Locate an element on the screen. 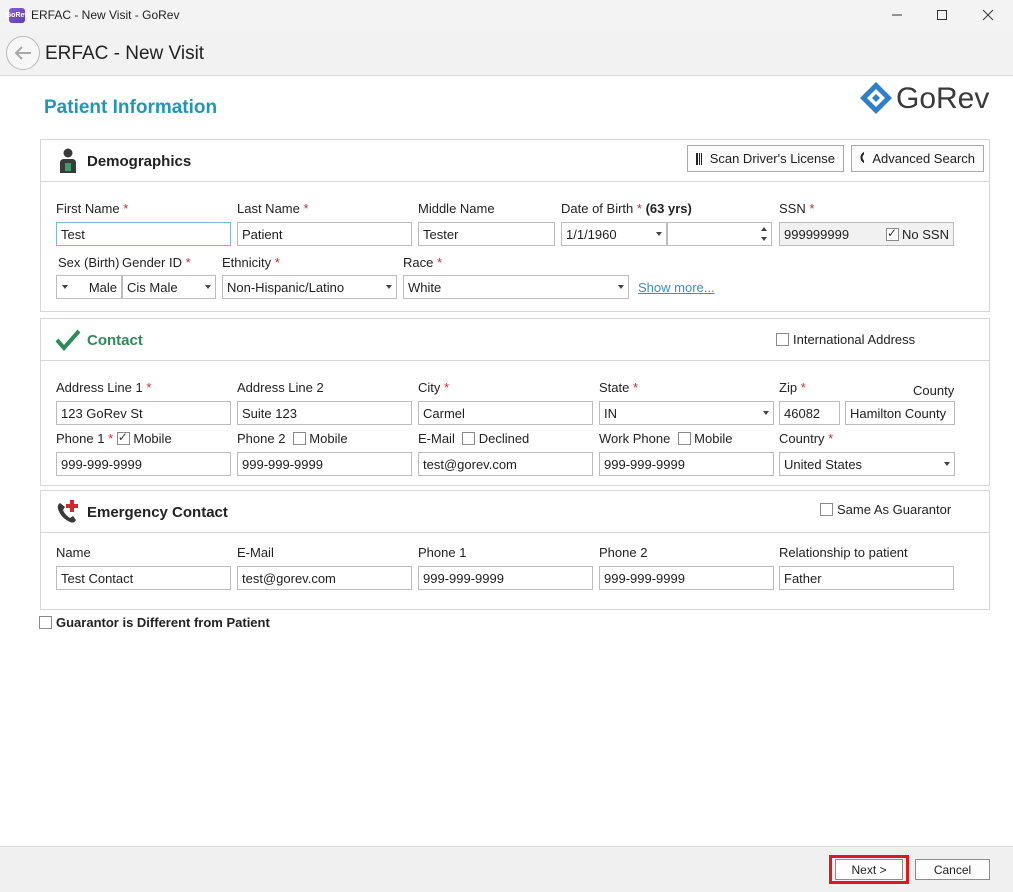  minimize-button is located at coordinates (897, 15).